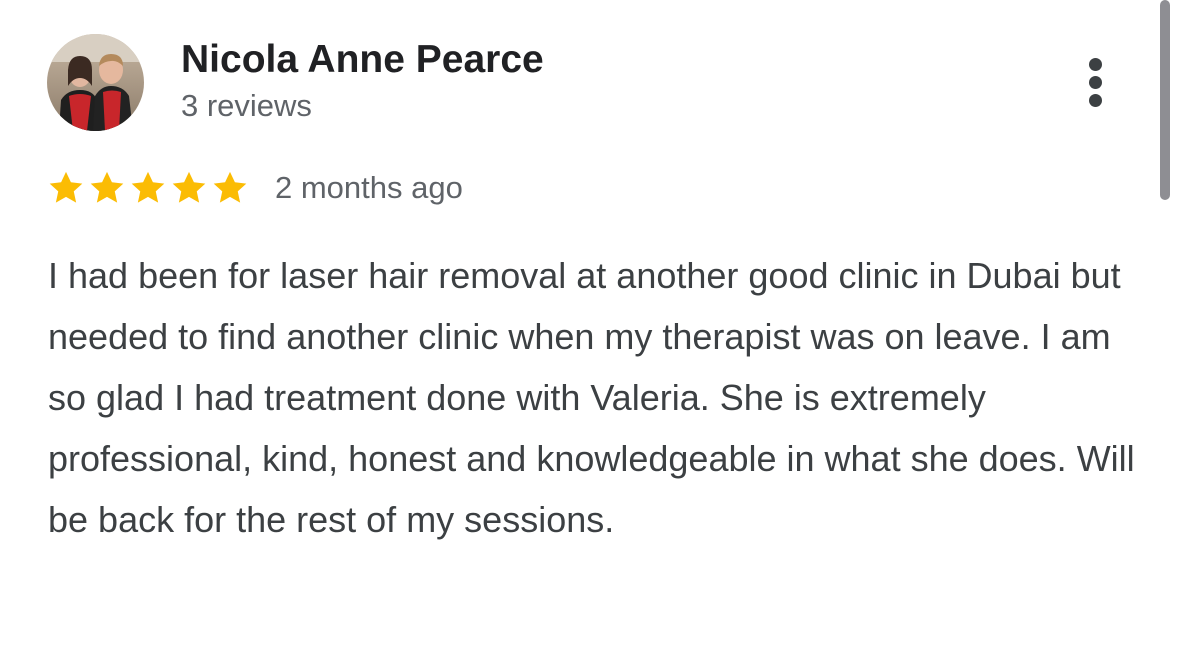 The height and width of the screenshot is (648, 1179). Describe the element at coordinates (95, 82) in the screenshot. I see `avatar` at that location.